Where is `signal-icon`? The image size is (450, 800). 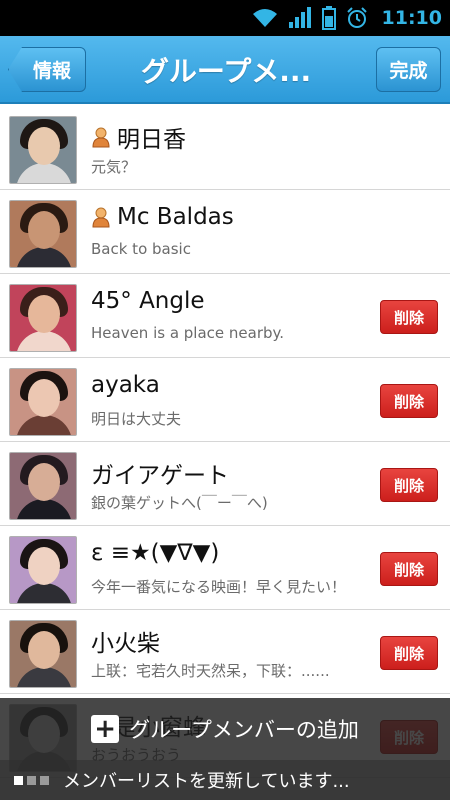 signal-icon is located at coordinates (299, 17).